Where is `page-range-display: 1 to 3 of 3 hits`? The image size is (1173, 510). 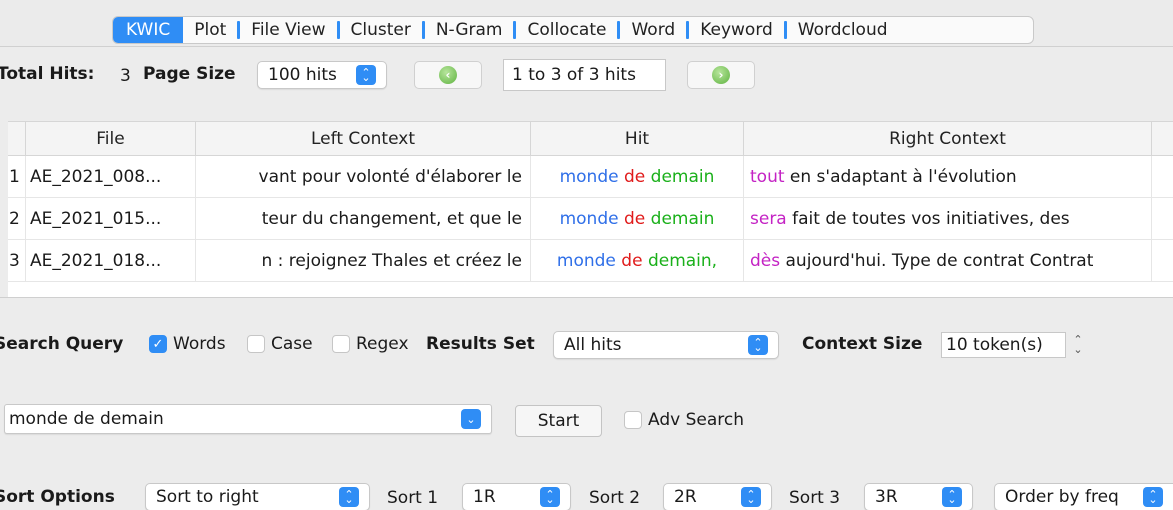 page-range-display: 1 to 3 of 3 hits is located at coordinates (584, 75).